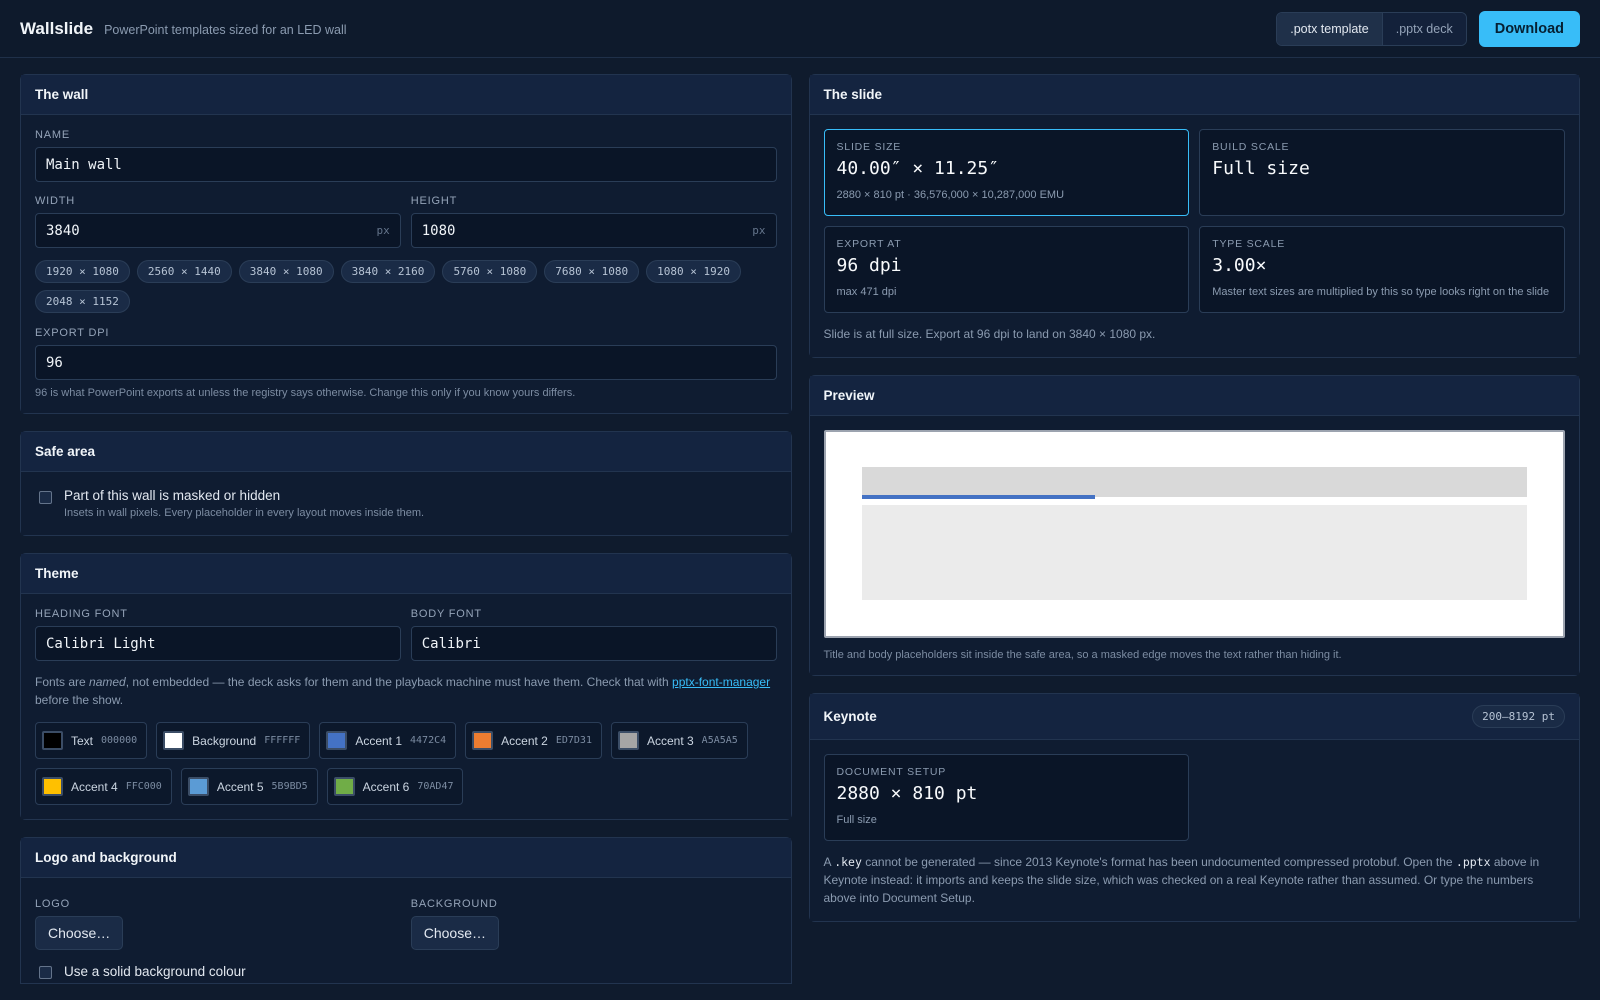 The image size is (1600, 1000). What do you see at coordinates (52, 904) in the screenshot?
I see `logo-label: LOGO` at bounding box center [52, 904].